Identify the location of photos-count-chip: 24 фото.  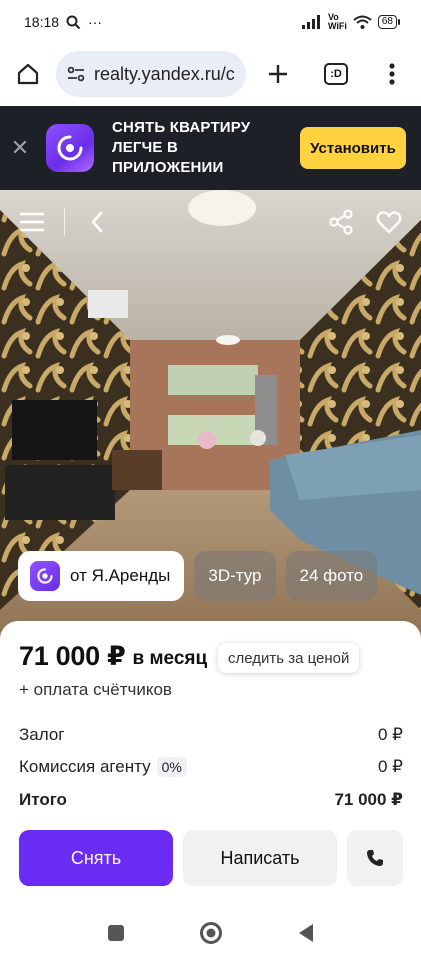
(331, 576).